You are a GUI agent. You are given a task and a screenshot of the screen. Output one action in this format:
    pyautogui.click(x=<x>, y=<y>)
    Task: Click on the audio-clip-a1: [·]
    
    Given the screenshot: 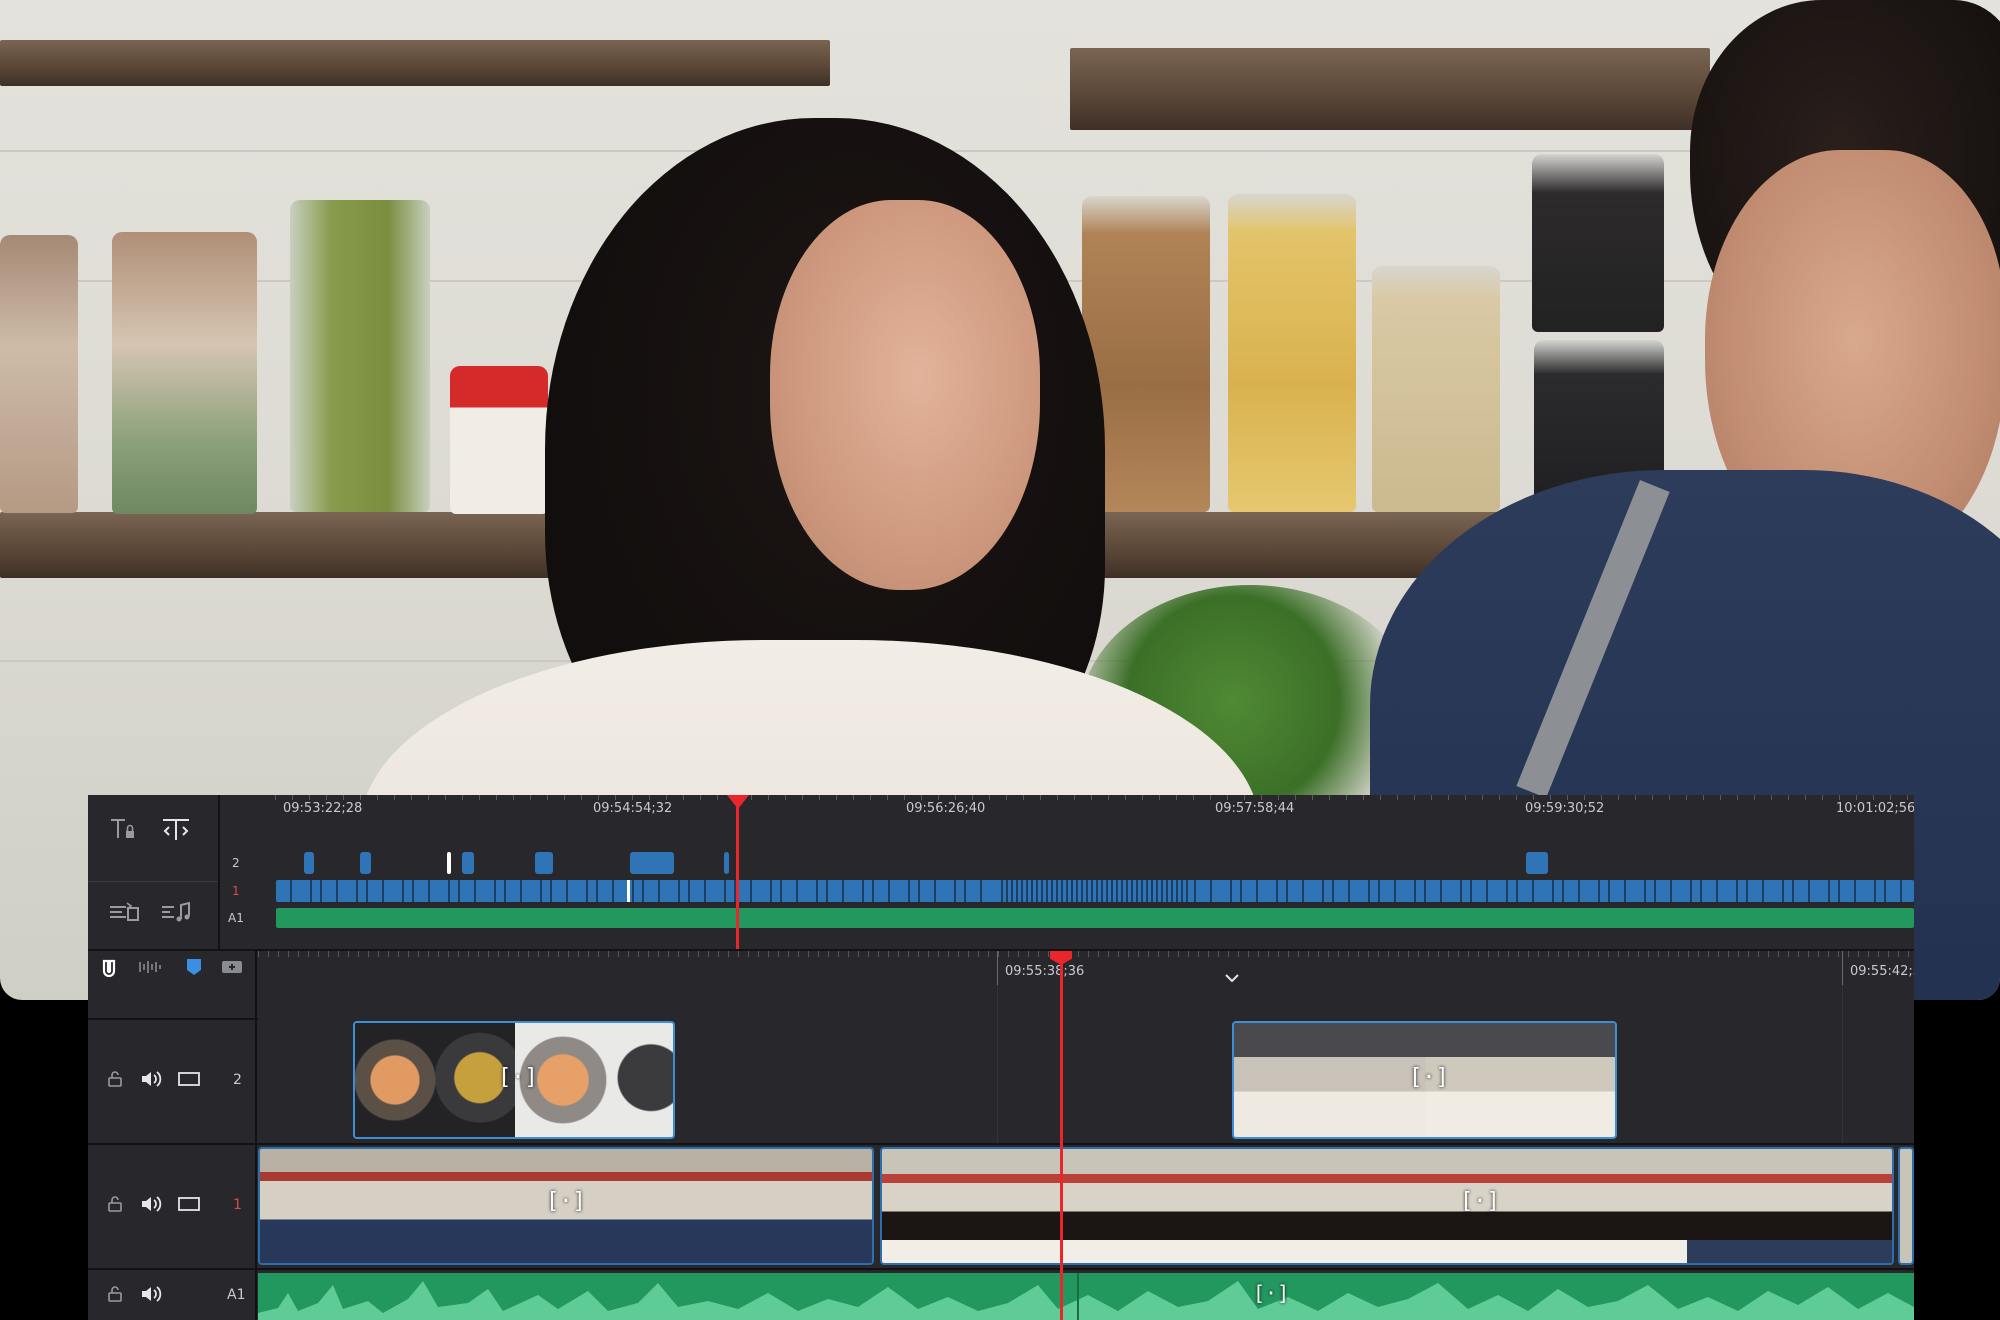 What is the action you would take?
    pyautogui.click(x=1086, y=1296)
    